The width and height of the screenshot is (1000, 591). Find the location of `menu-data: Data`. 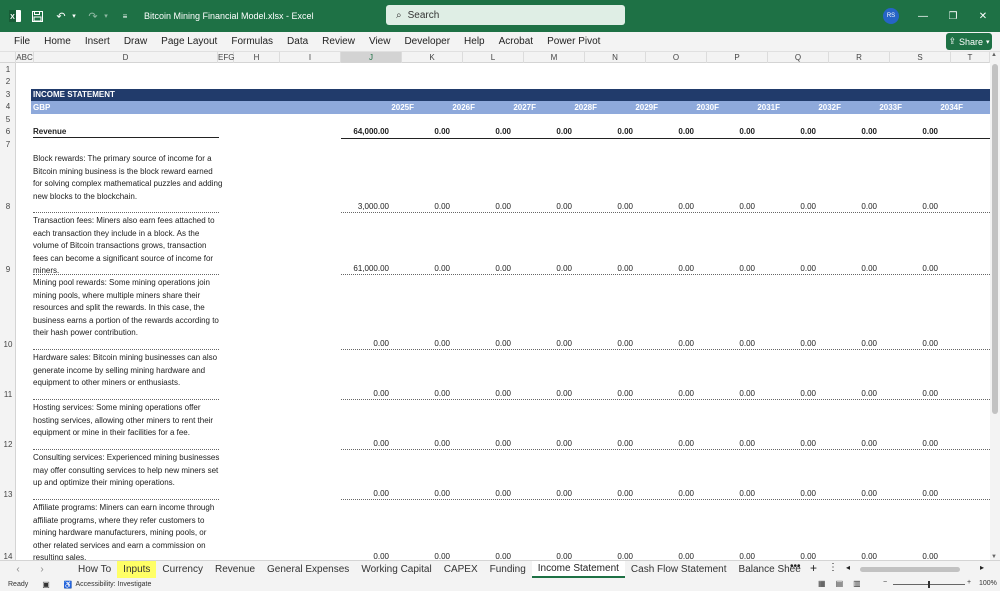

menu-data: Data is located at coordinates (297, 41).